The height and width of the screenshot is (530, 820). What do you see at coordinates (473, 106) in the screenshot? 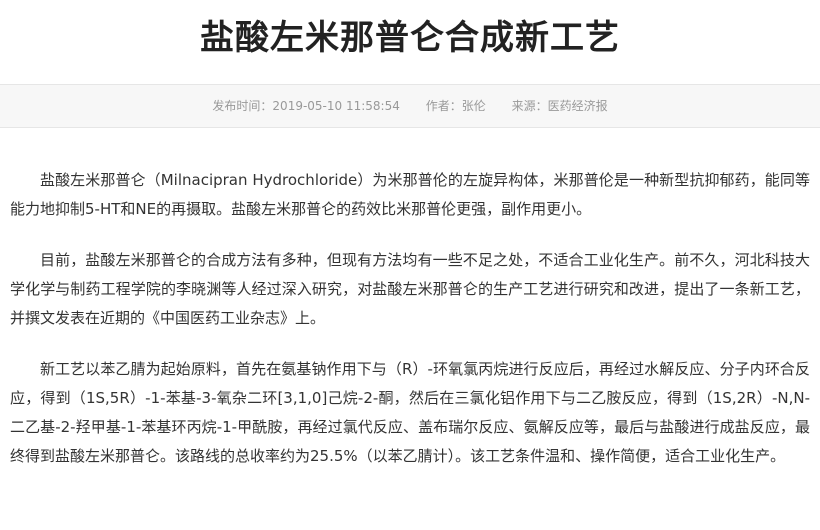
I see `author-value: 张伦` at bounding box center [473, 106].